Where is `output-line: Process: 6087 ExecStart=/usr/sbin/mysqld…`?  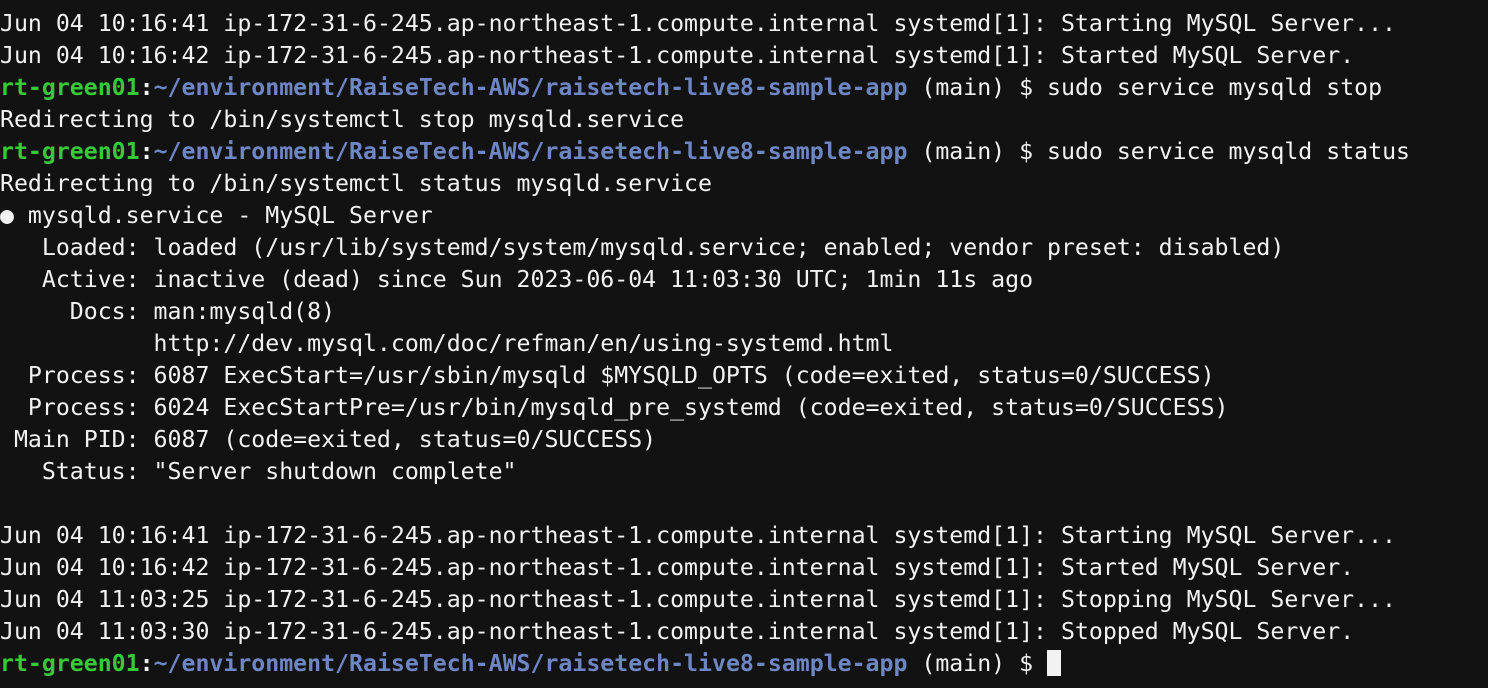 output-line: Process: 6087 ExecStart=/usr/sbin/mysqld… is located at coordinates (744, 376).